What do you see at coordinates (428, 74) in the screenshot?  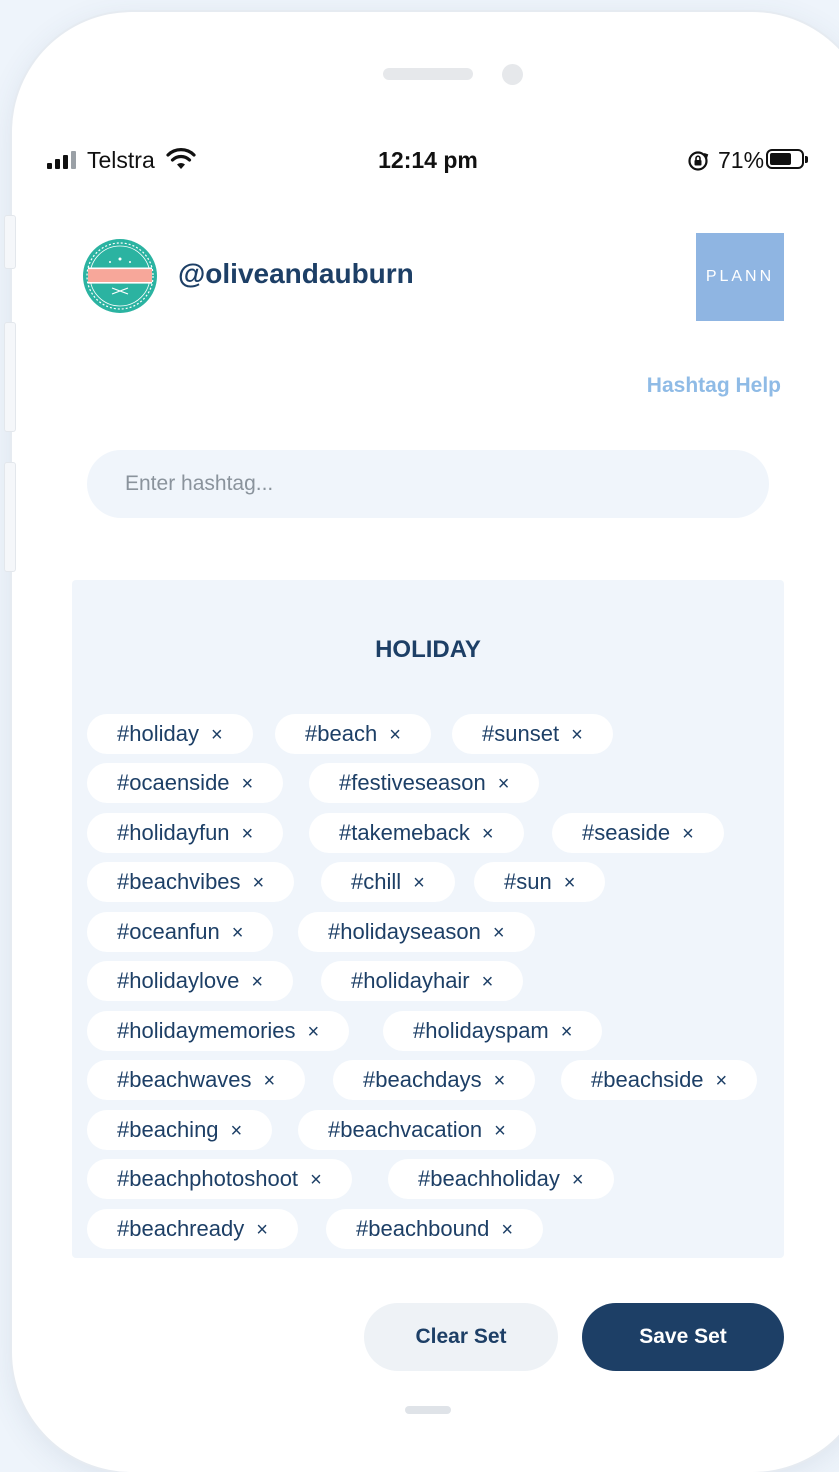 I see `phone-speaker` at bounding box center [428, 74].